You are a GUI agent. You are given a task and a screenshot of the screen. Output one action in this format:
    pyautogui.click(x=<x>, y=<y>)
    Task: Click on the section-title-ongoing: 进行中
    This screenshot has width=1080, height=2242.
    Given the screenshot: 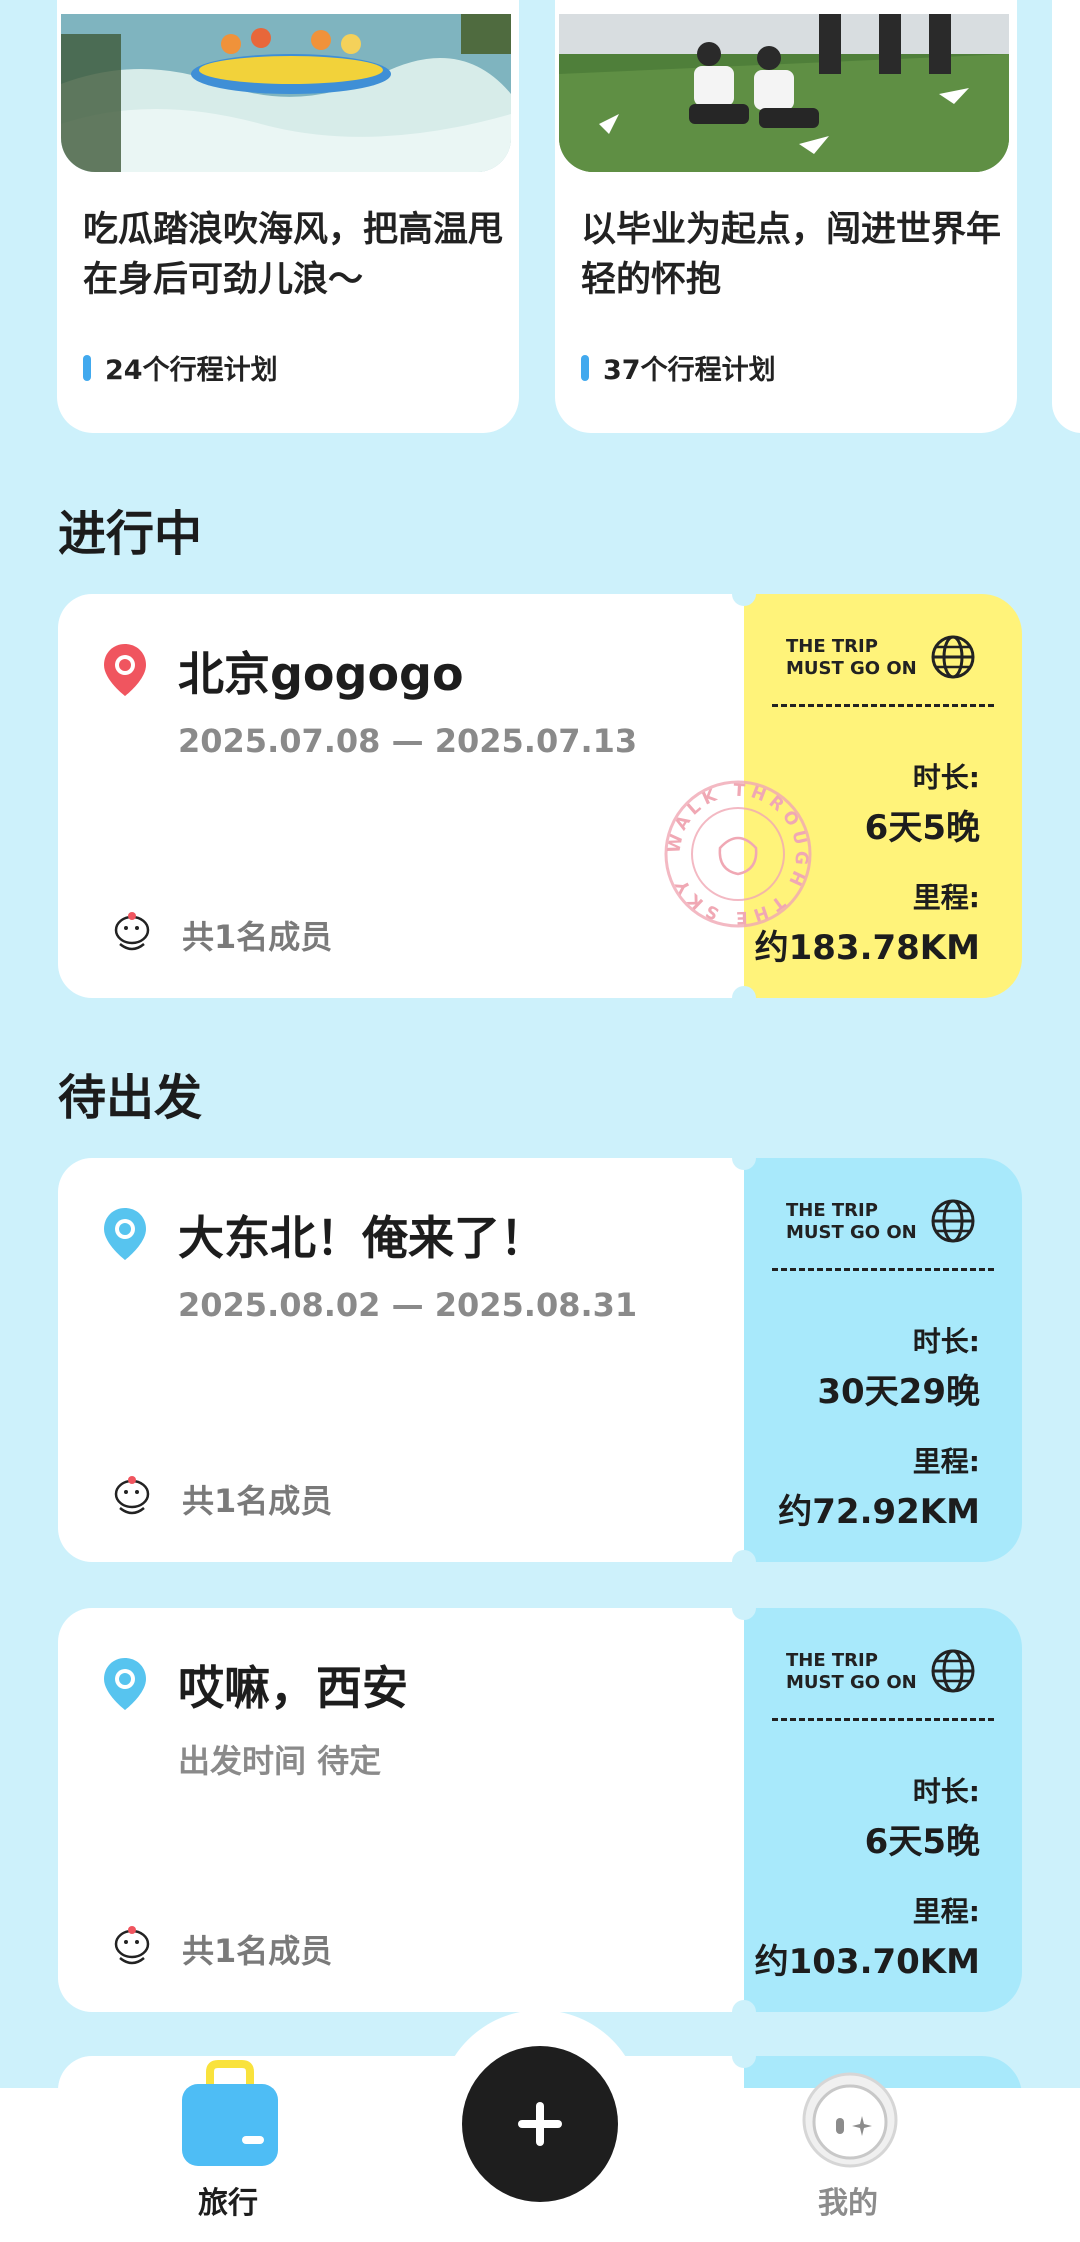 What is the action you would take?
    pyautogui.click(x=130, y=534)
    